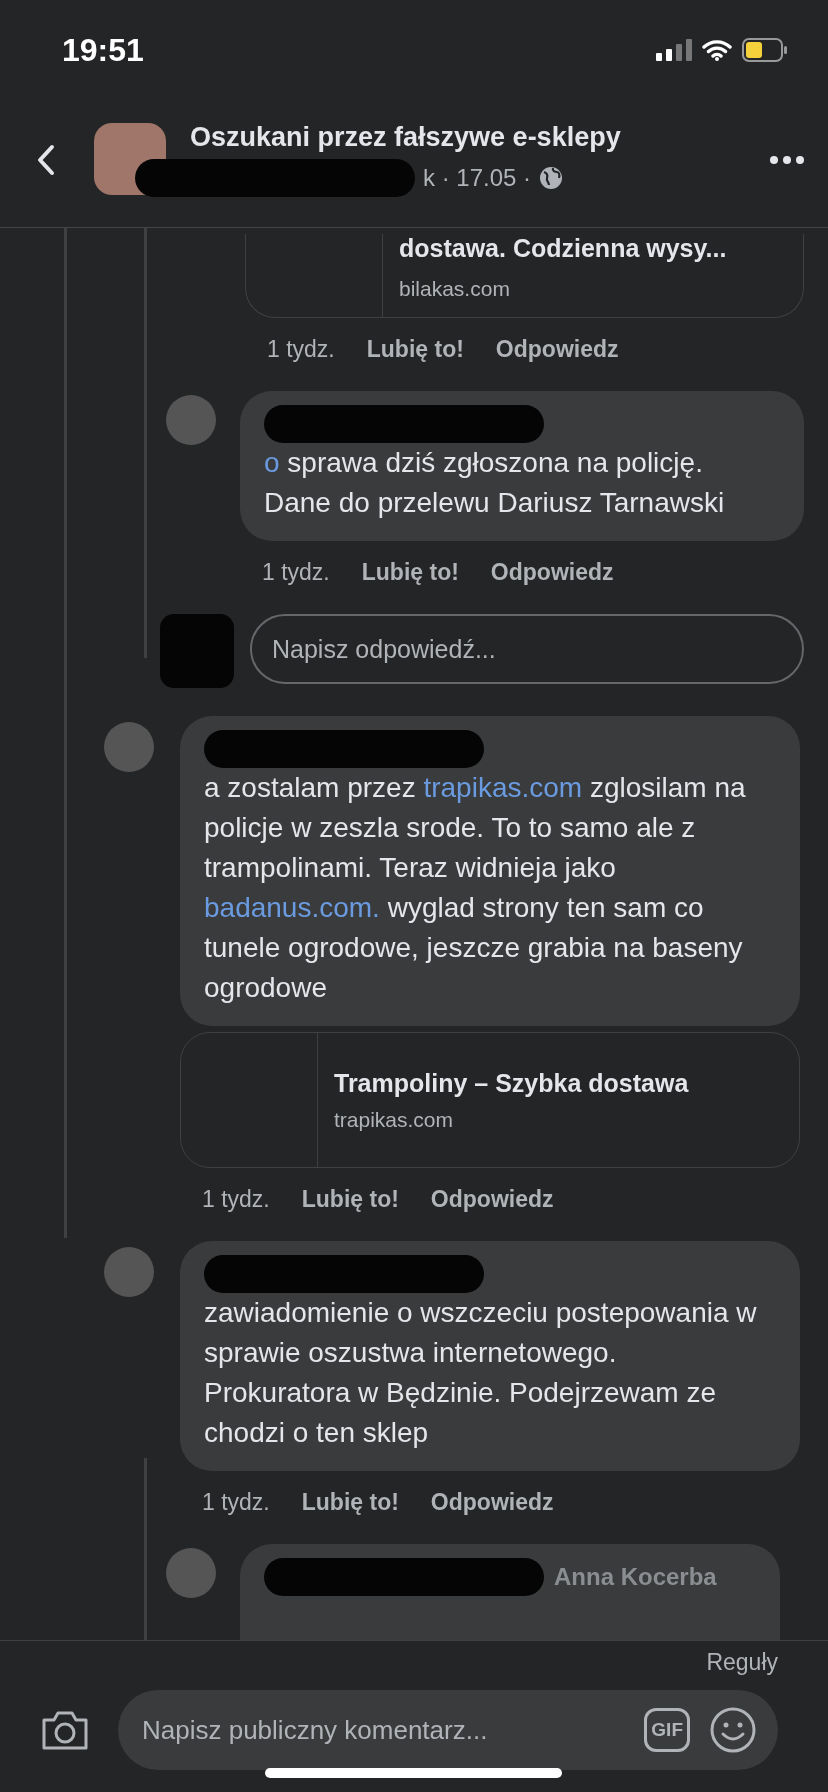 The image size is (828, 1792). I want to click on preview-title: Trampoliny – Szybka dostawa, so click(511, 1083).